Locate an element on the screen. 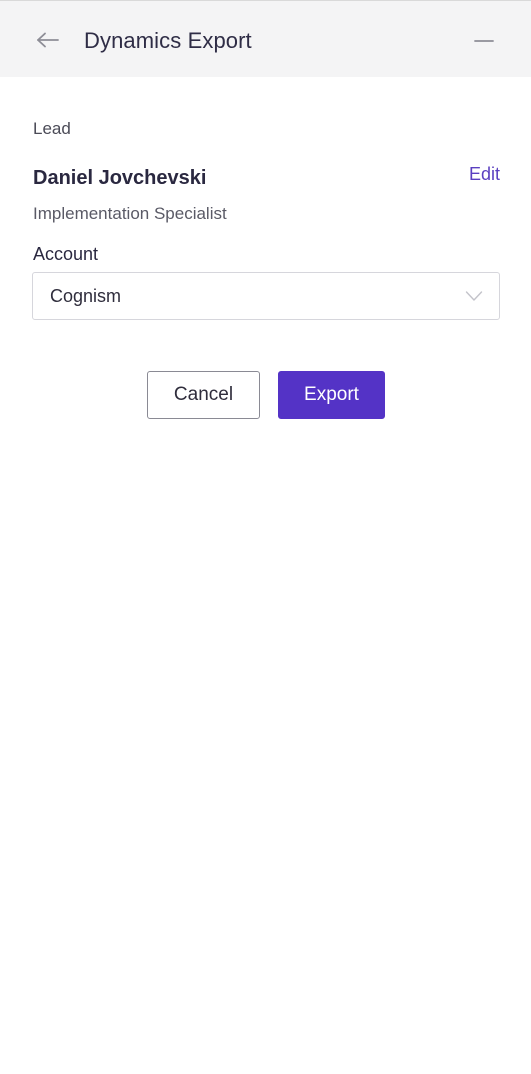 This screenshot has width=531, height=1074. arrow-left-icon is located at coordinates (48, 40).